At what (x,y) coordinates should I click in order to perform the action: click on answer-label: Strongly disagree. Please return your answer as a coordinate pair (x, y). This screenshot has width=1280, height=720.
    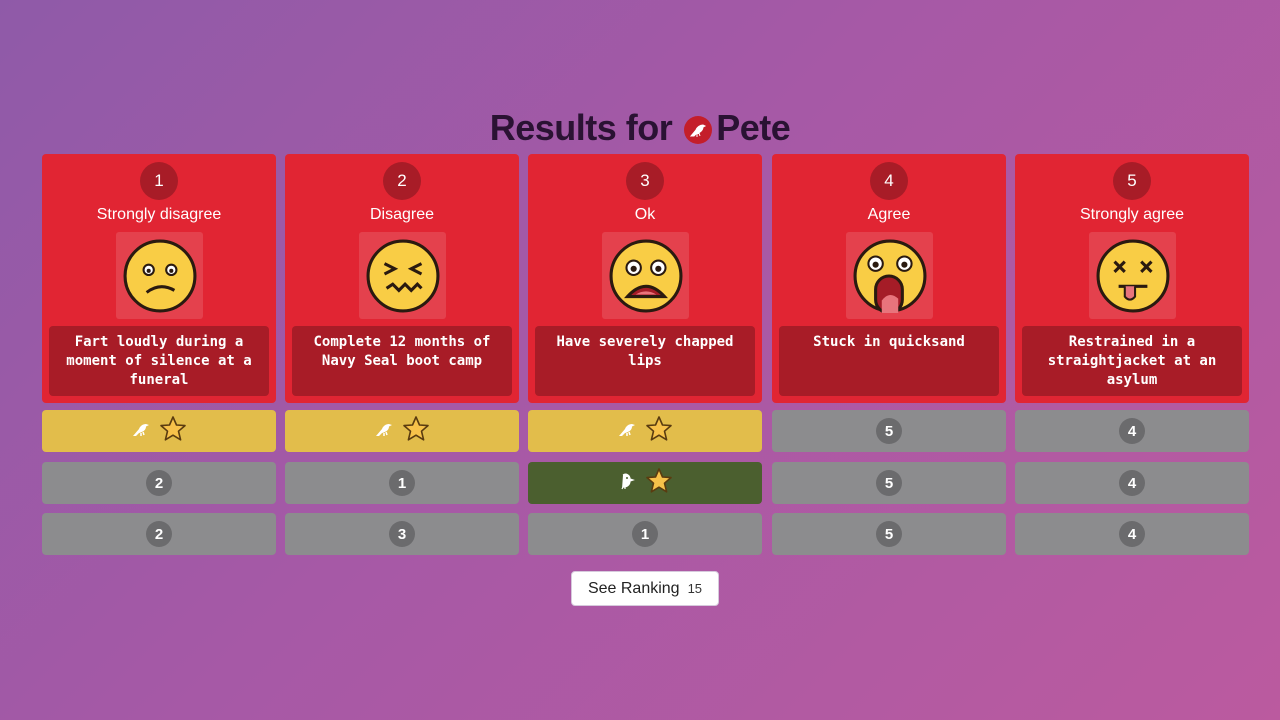
    Looking at the image, I should click on (159, 214).